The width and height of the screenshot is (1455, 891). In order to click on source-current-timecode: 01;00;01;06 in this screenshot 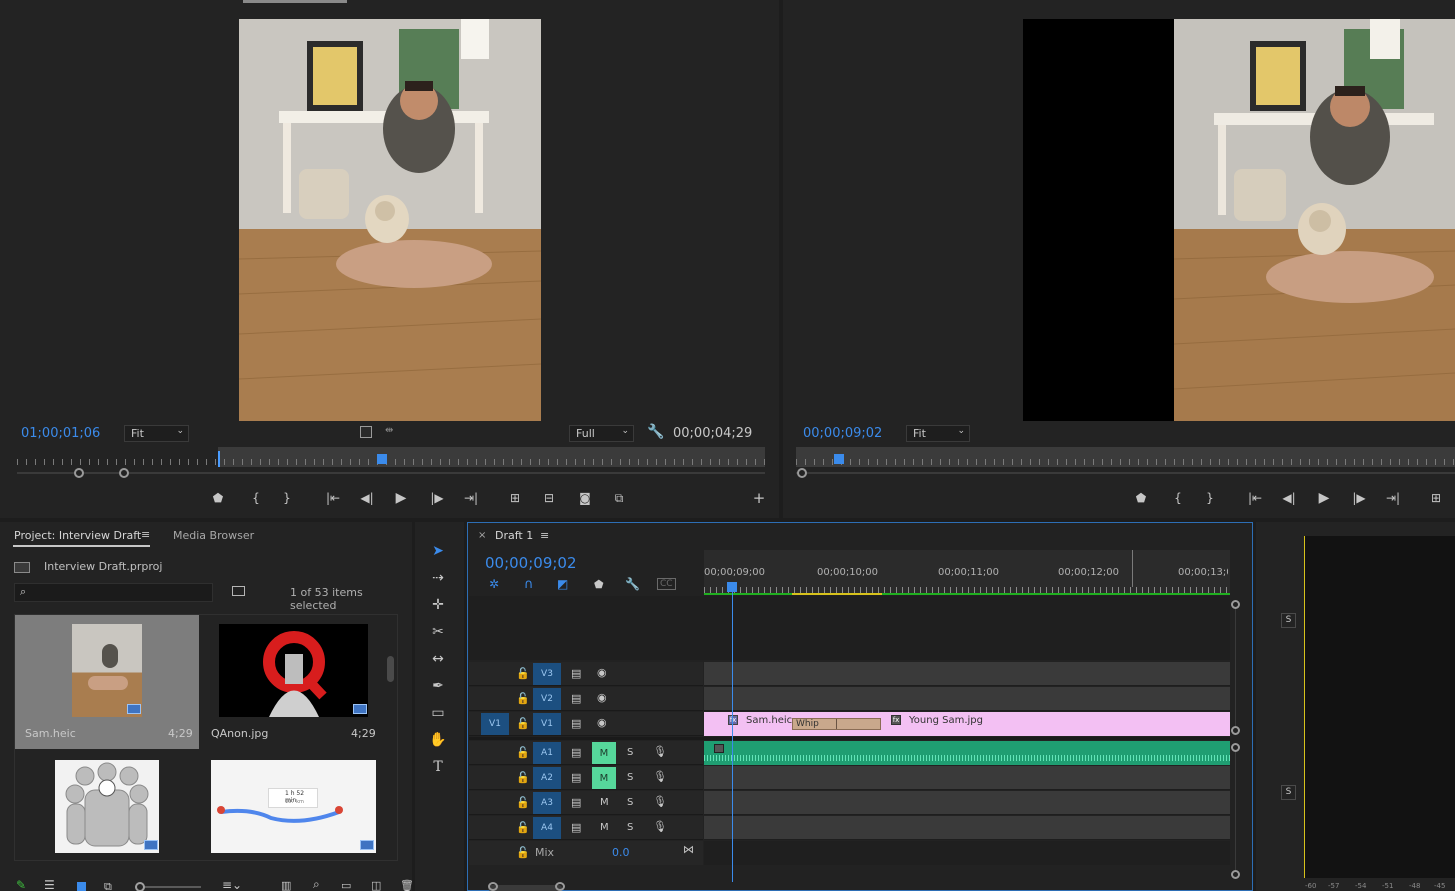, I will do `click(60, 433)`.